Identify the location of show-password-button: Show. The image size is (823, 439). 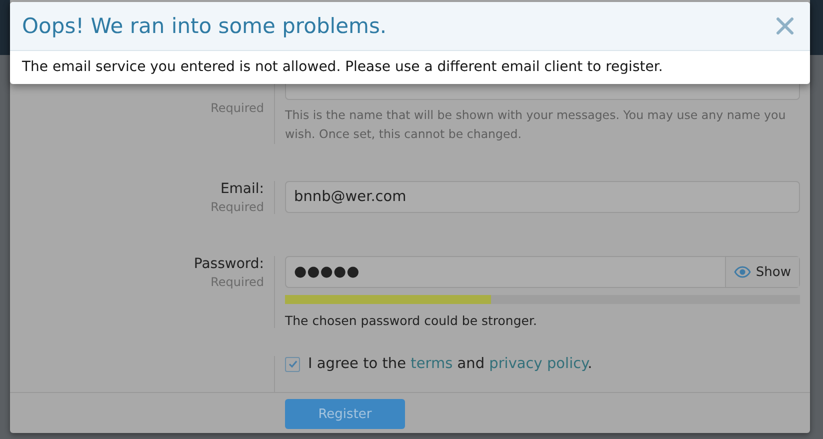
(761, 272).